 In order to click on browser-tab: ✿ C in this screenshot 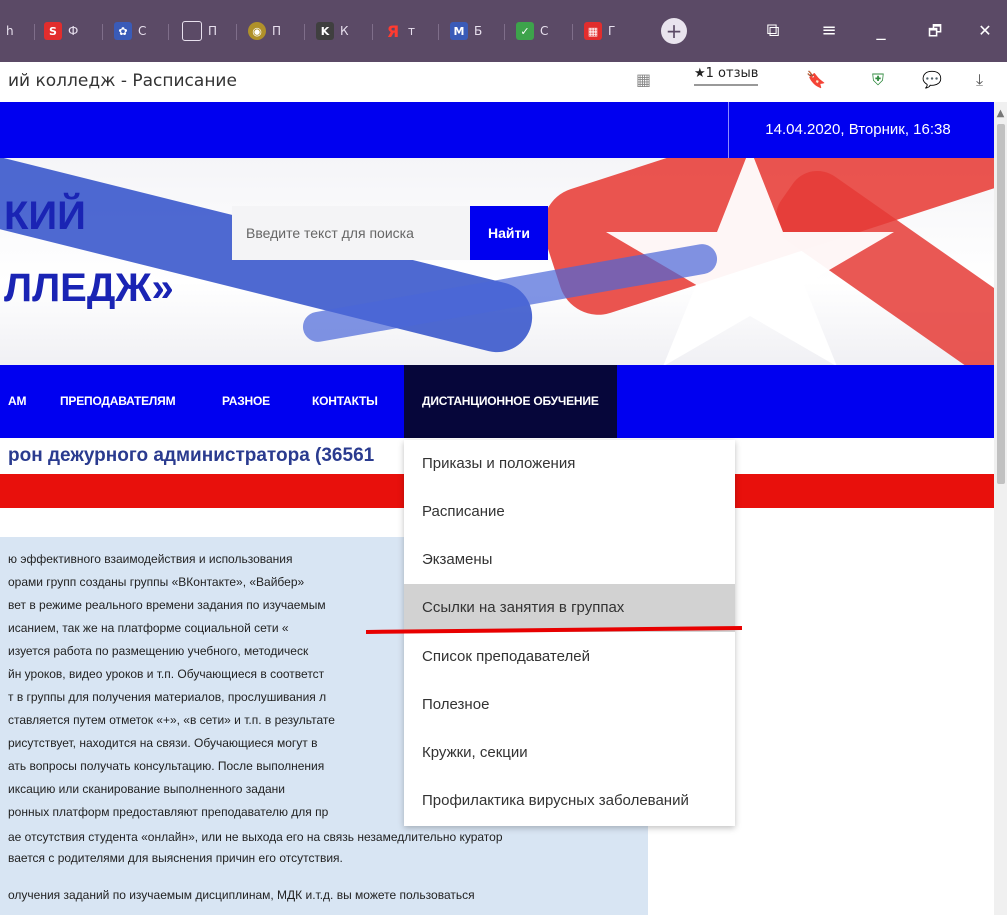, I will do `click(130, 31)`.